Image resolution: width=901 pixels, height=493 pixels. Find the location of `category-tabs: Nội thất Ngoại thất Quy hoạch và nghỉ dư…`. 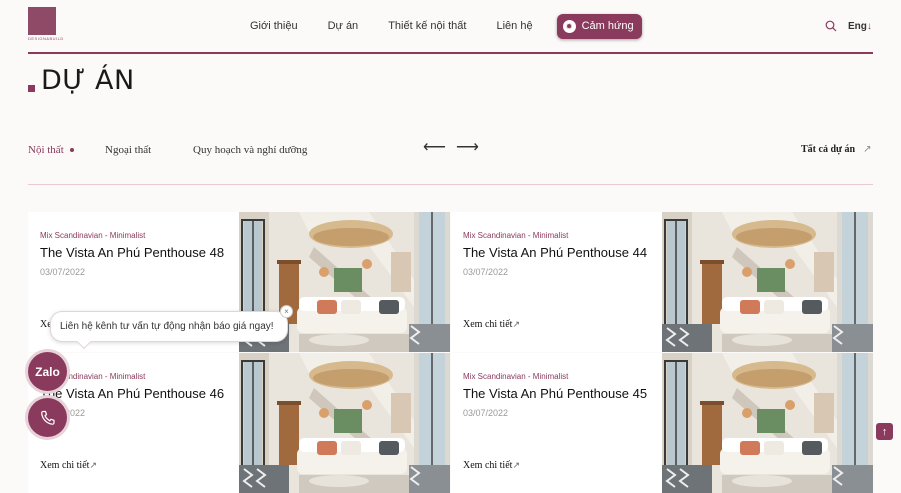

category-tabs: Nội thất Ngoại thất Quy hoạch và nghỉ dư… is located at coordinates (167, 150).